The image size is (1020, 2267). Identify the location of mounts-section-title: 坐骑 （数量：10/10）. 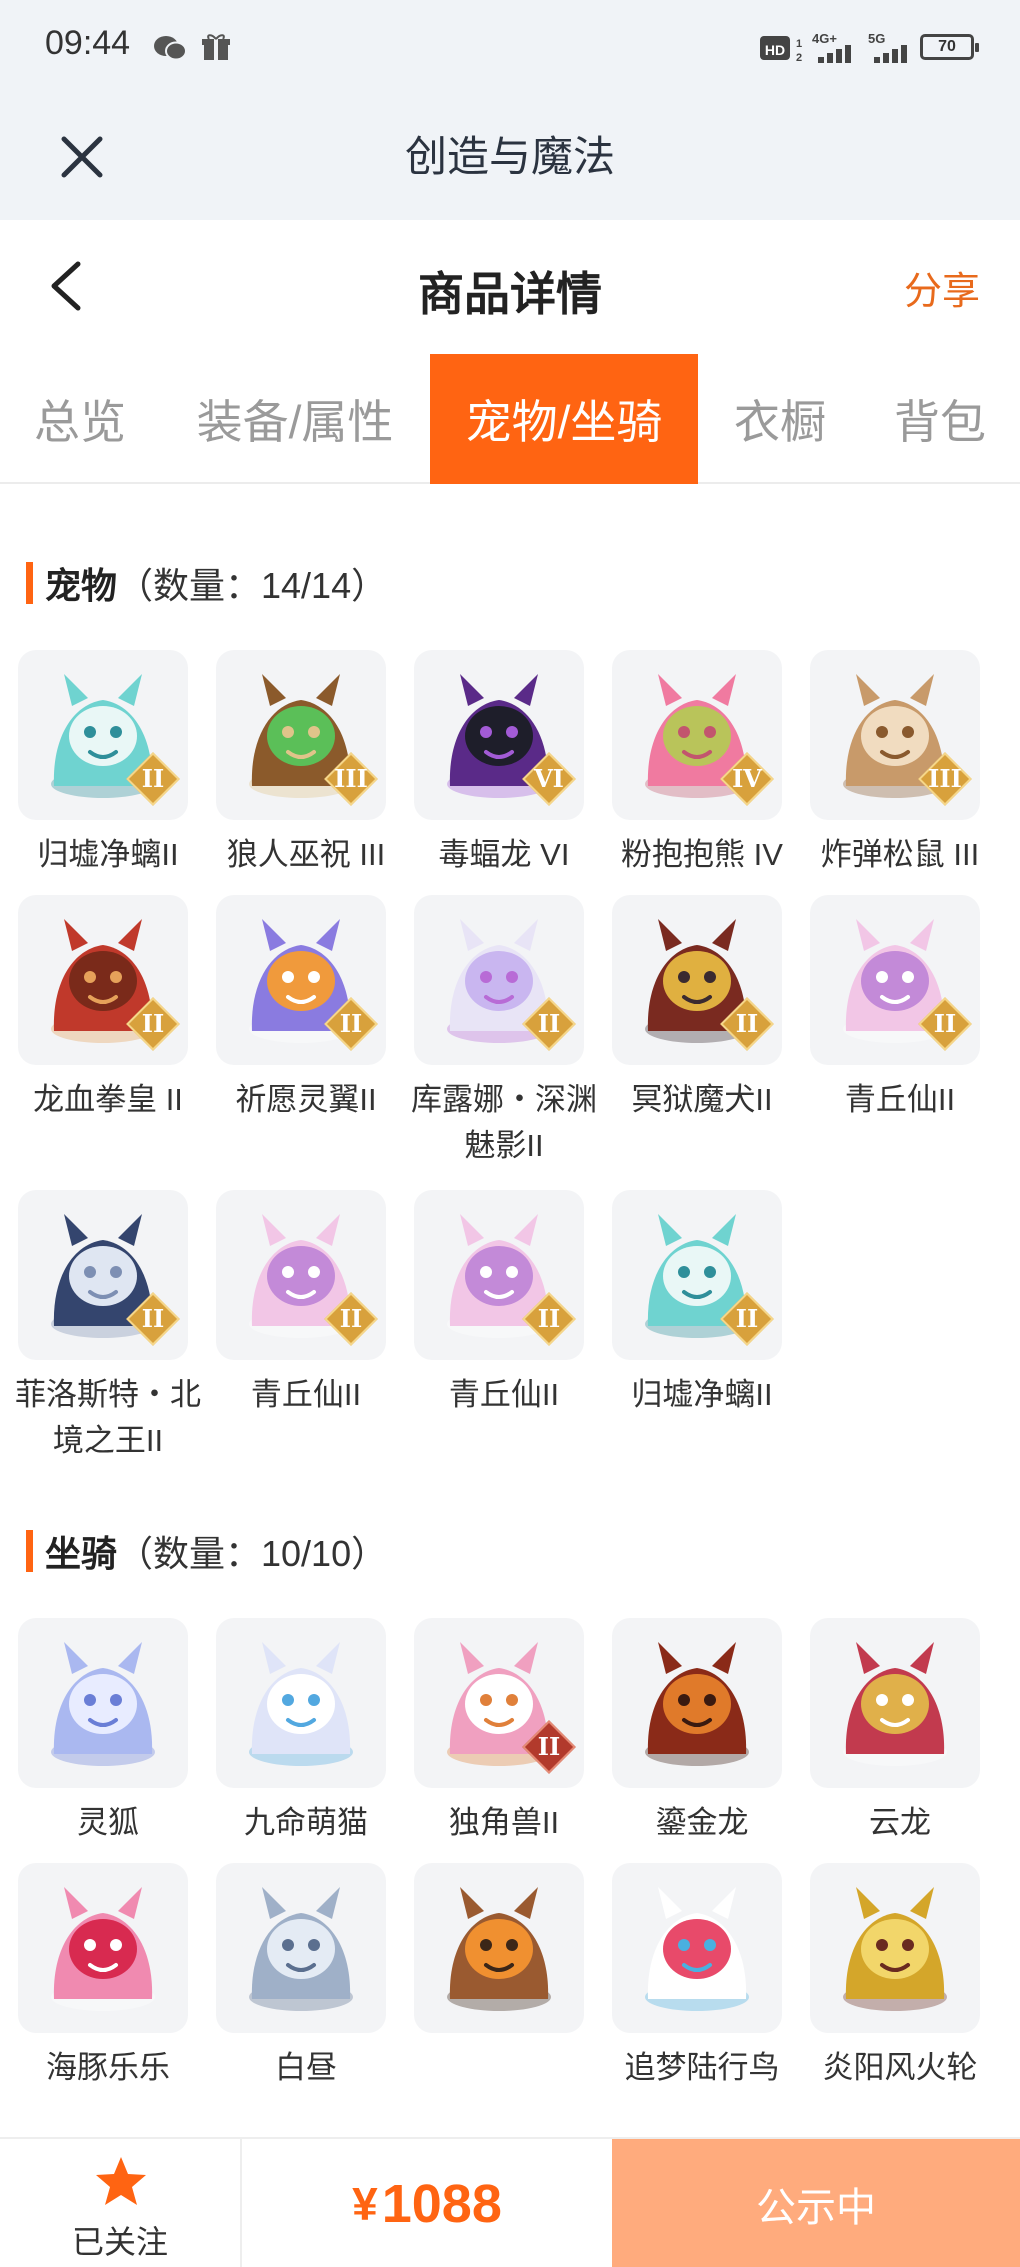
(206, 1551).